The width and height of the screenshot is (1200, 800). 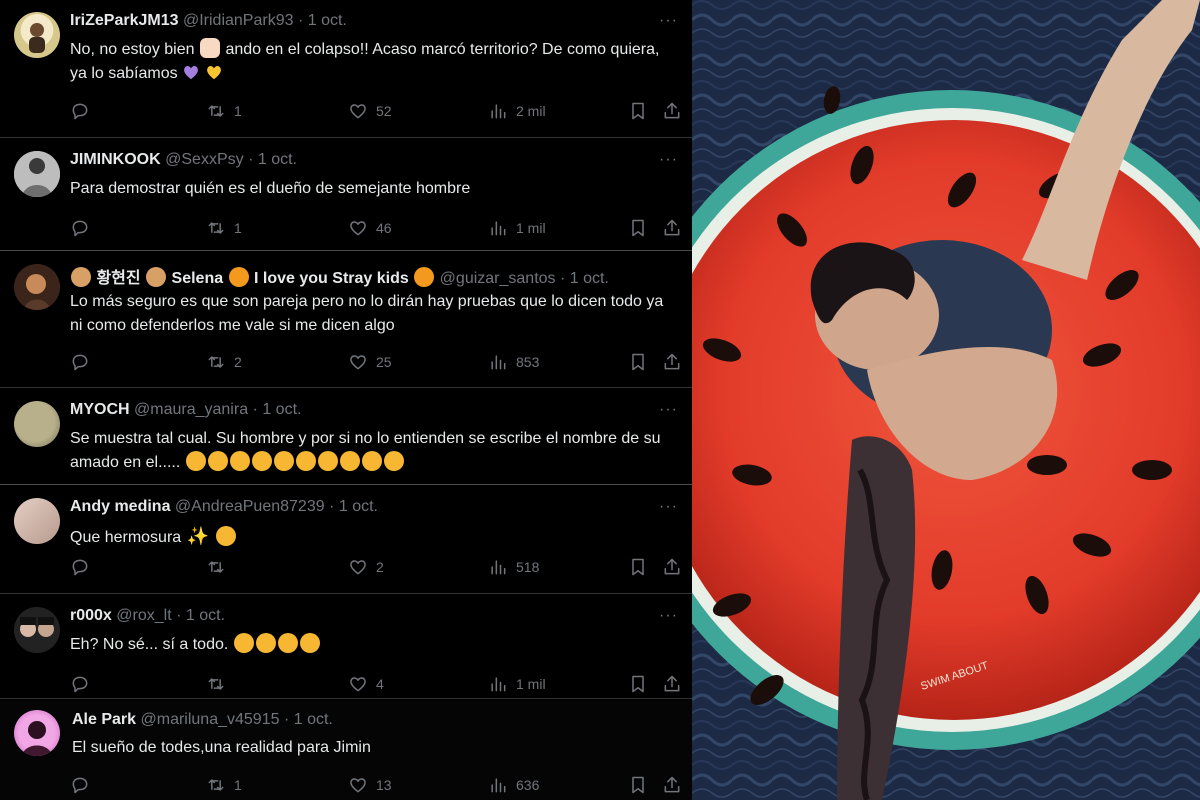 I want to click on tweet-header: Andy medina @AndreaPuen87239 · 1 oct., so click(x=224, y=507).